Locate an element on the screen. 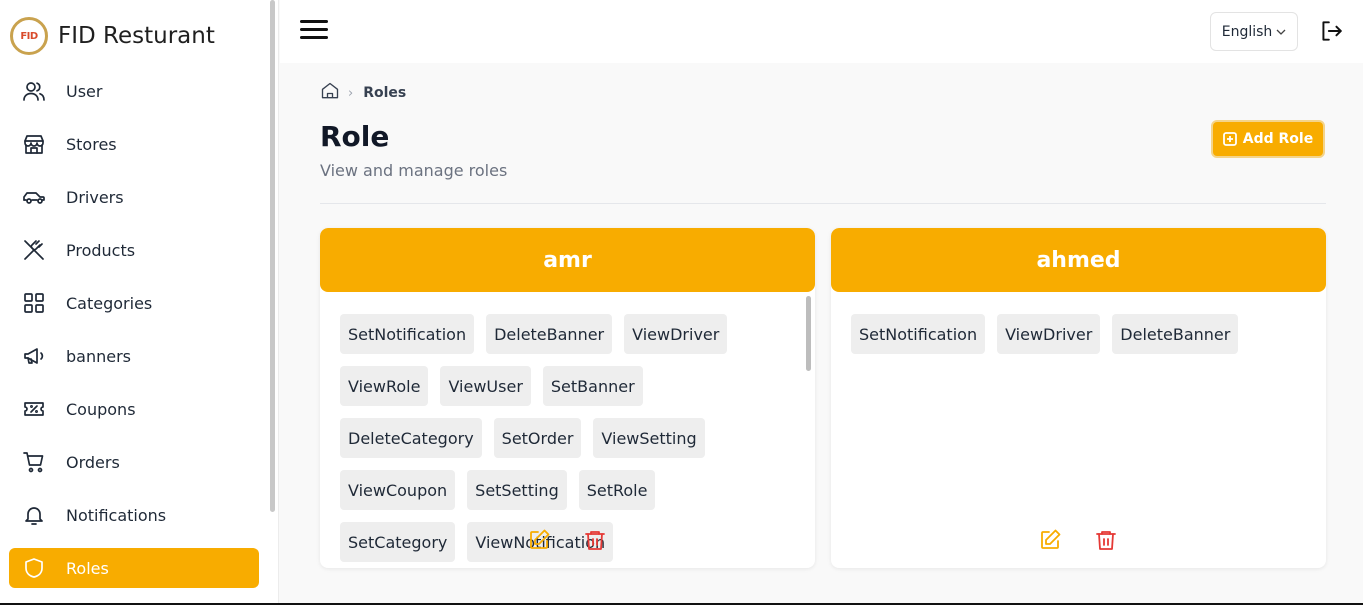 The width and height of the screenshot is (1363, 605). add-role-label: Add Role is located at coordinates (1278, 139).